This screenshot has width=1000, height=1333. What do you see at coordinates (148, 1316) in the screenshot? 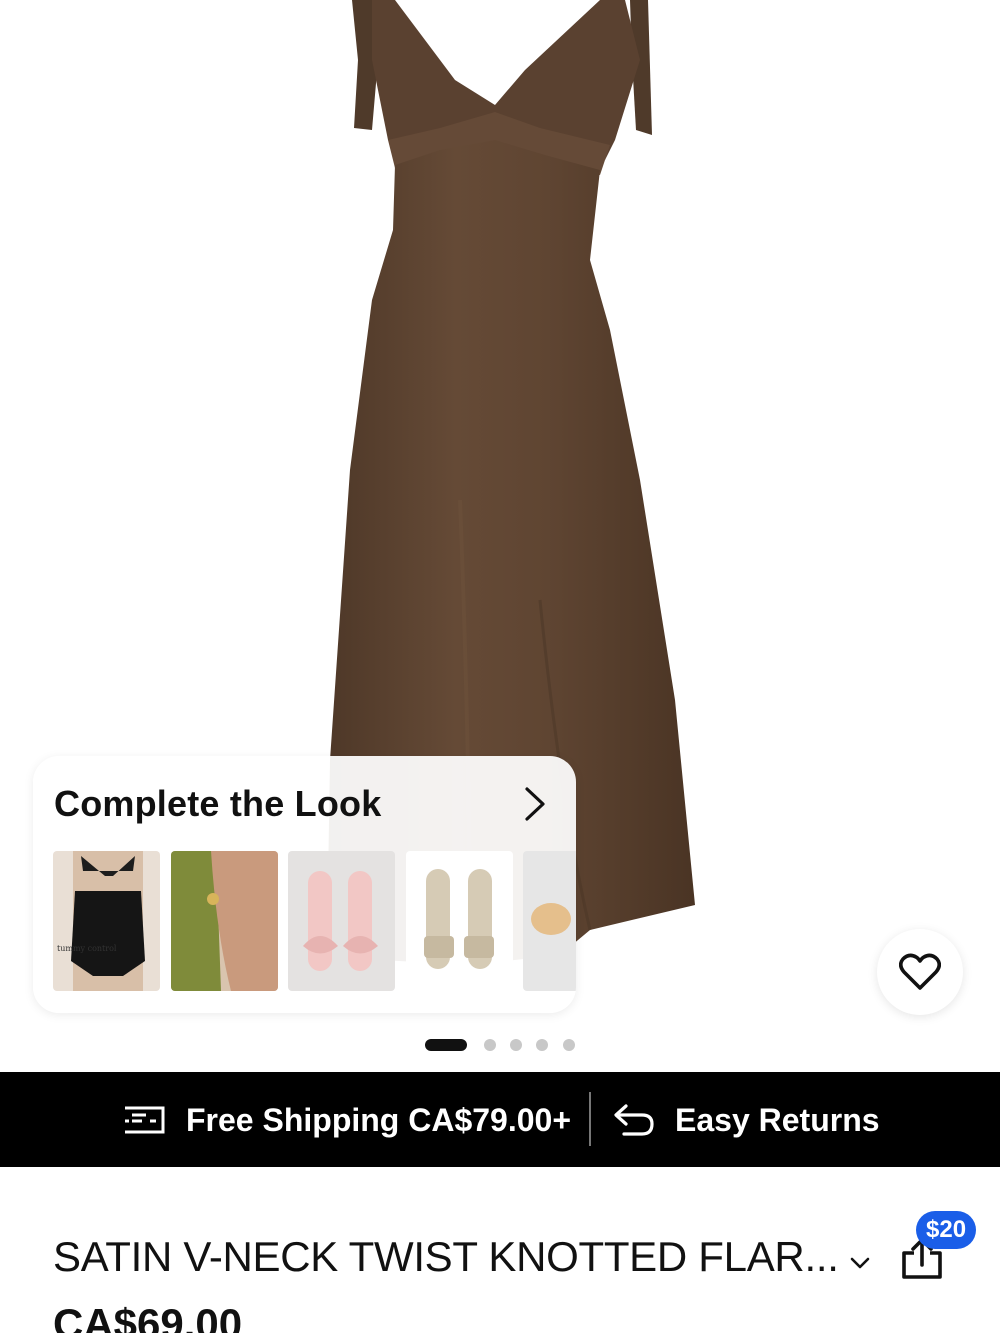
I see `product-price: CA$69.00` at bounding box center [148, 1316].